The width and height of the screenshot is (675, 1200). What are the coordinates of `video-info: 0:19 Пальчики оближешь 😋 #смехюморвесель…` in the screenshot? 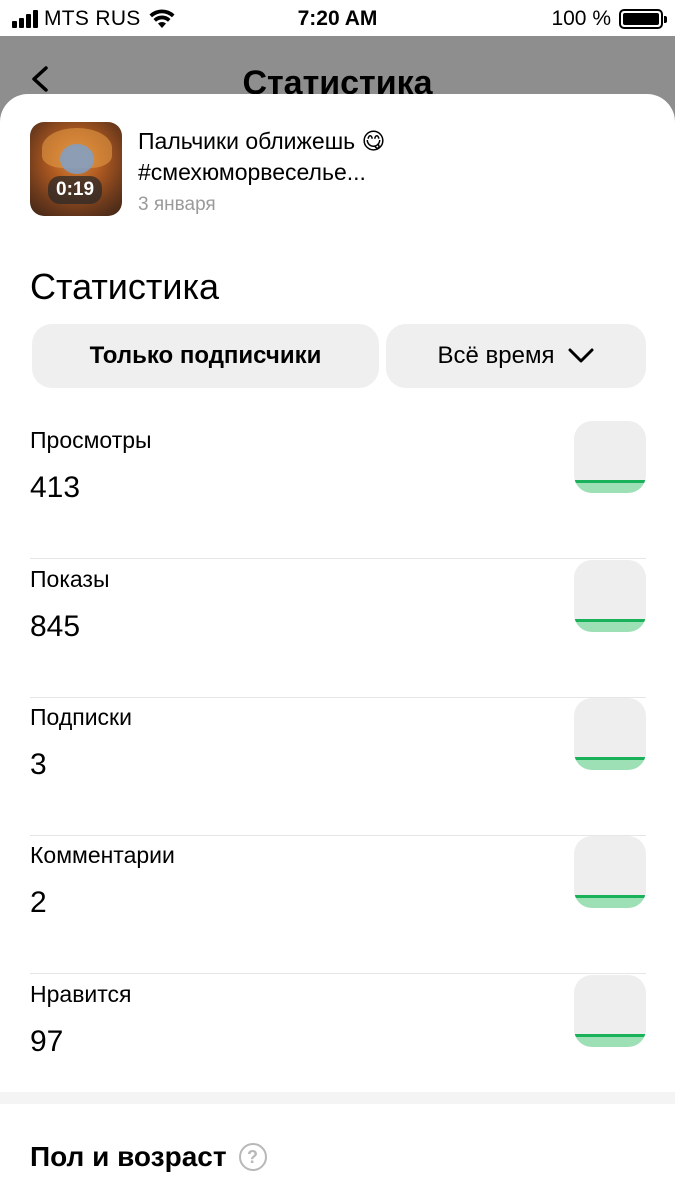 It's located at (337, 170).